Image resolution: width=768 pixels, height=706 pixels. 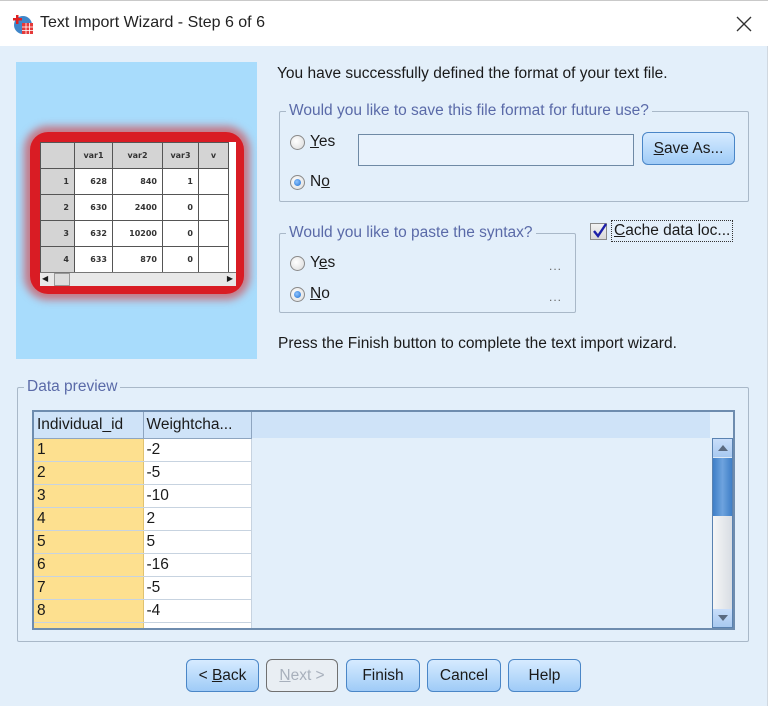 What do you see at coordinates (383, 675) in the screenshot?
I see `finish-button: Finish` at bounding box center [383, 675].